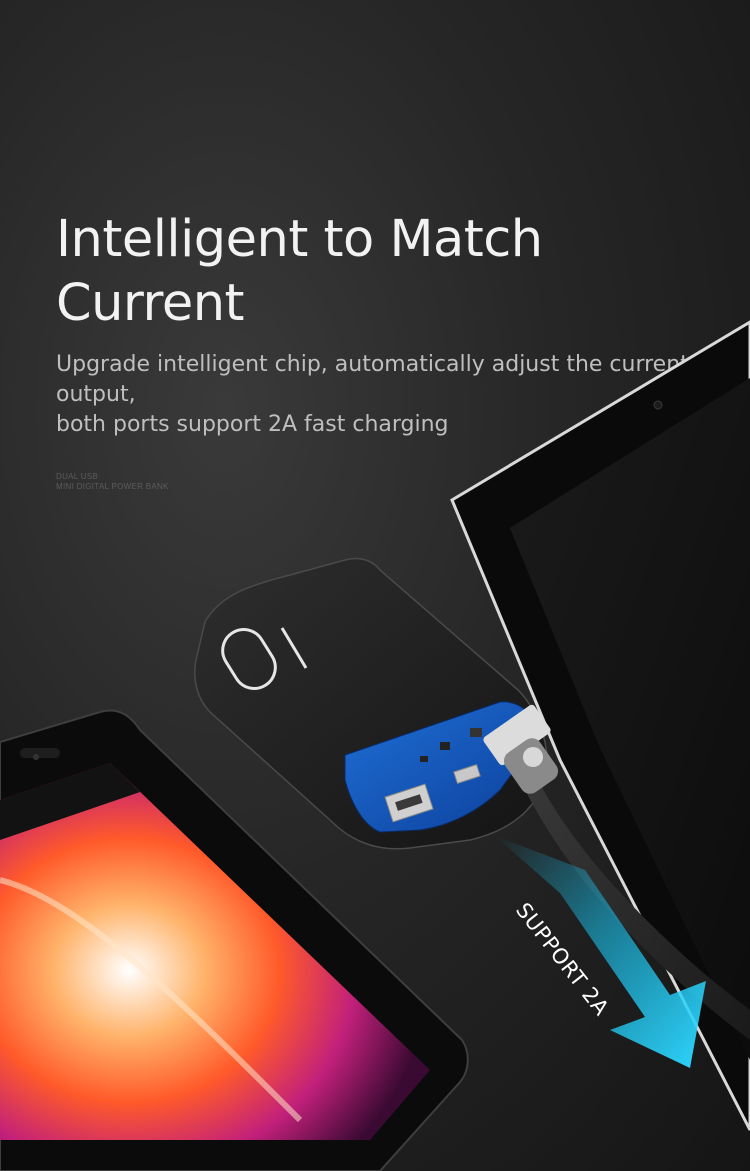  I want to click on phone-speaker-icon, so click(40, 753).